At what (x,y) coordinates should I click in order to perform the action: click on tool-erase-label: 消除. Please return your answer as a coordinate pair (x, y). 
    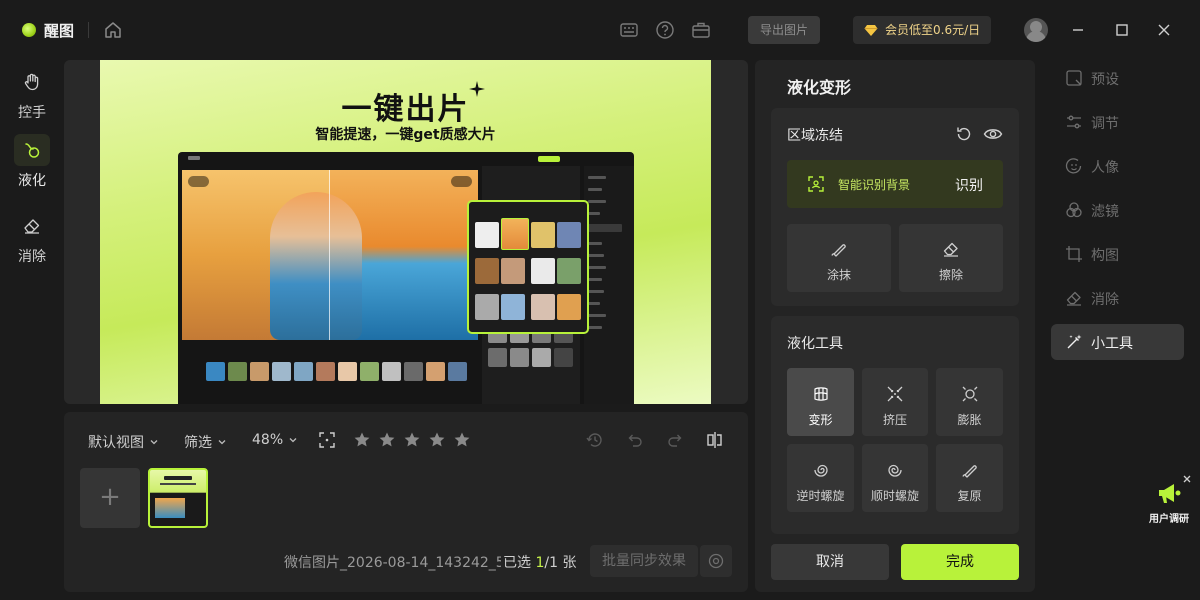
    Looking at the image, I should click on (32, 257).